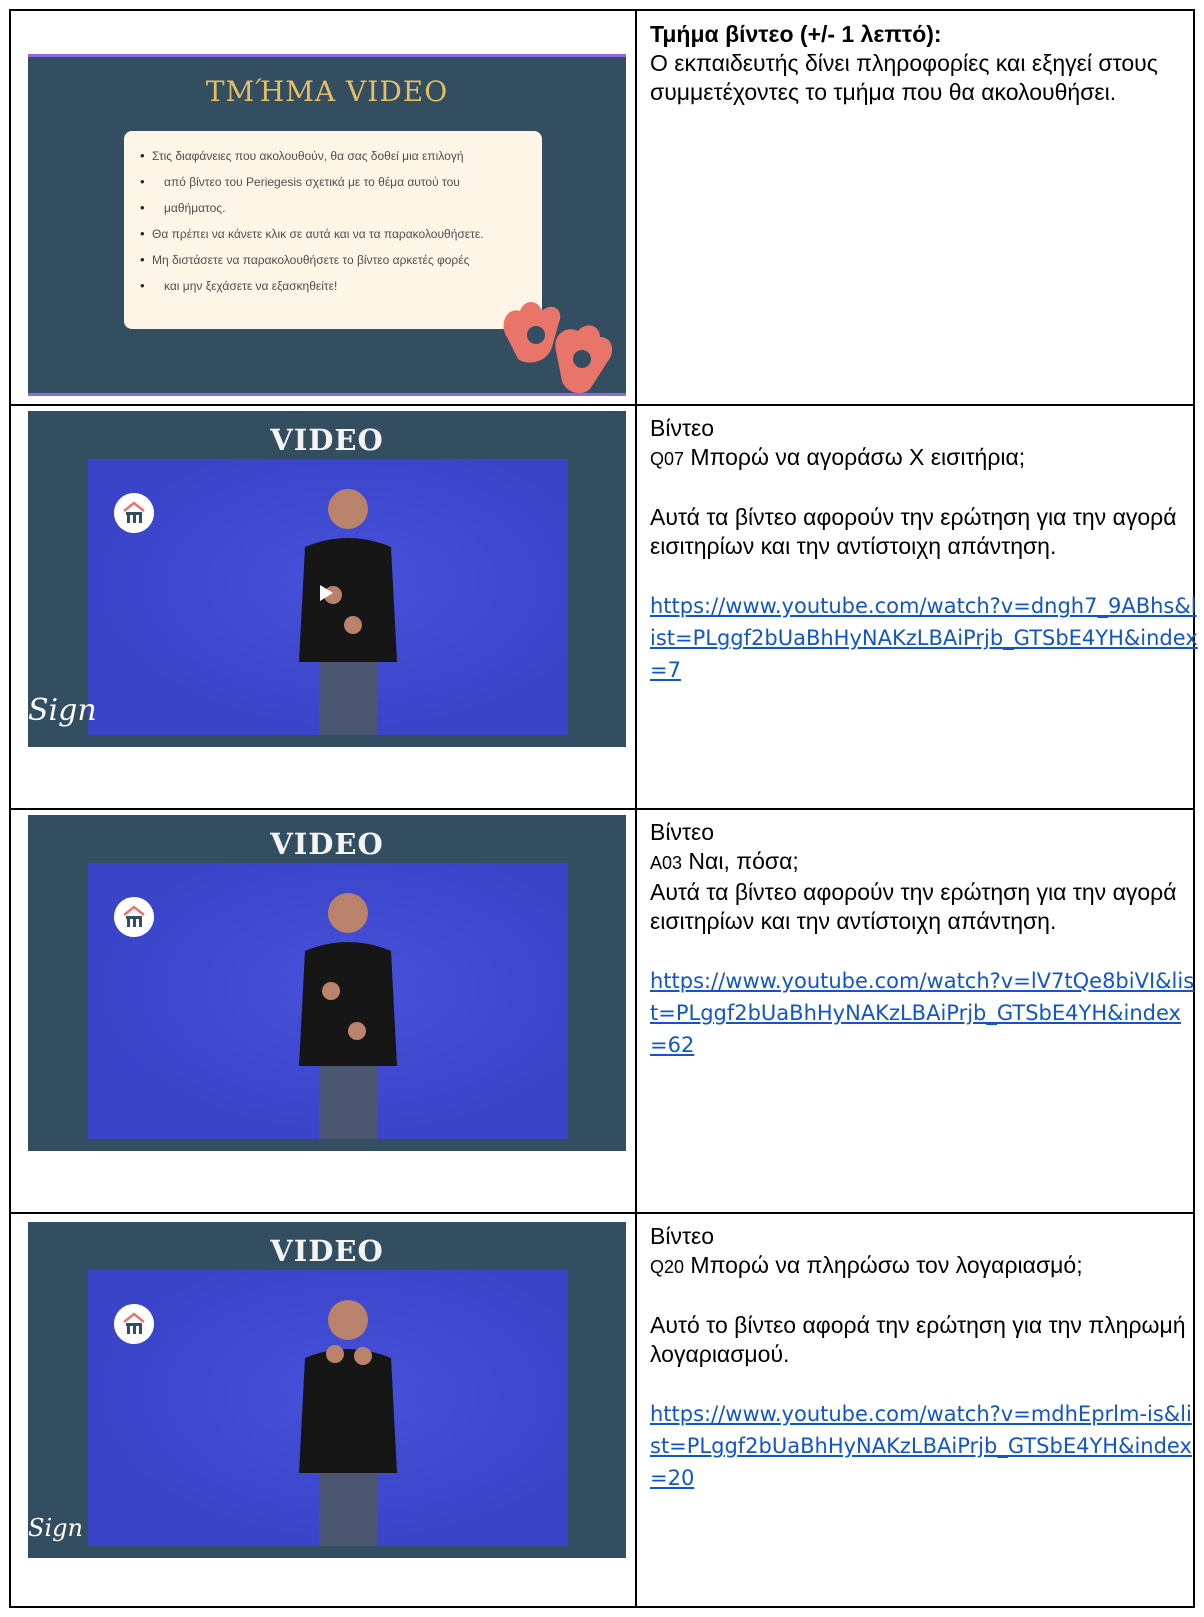  What do you see at coordinates (666, 863) in the screenshot?
I see `video-code: A03` at bounding box center [666, 863].